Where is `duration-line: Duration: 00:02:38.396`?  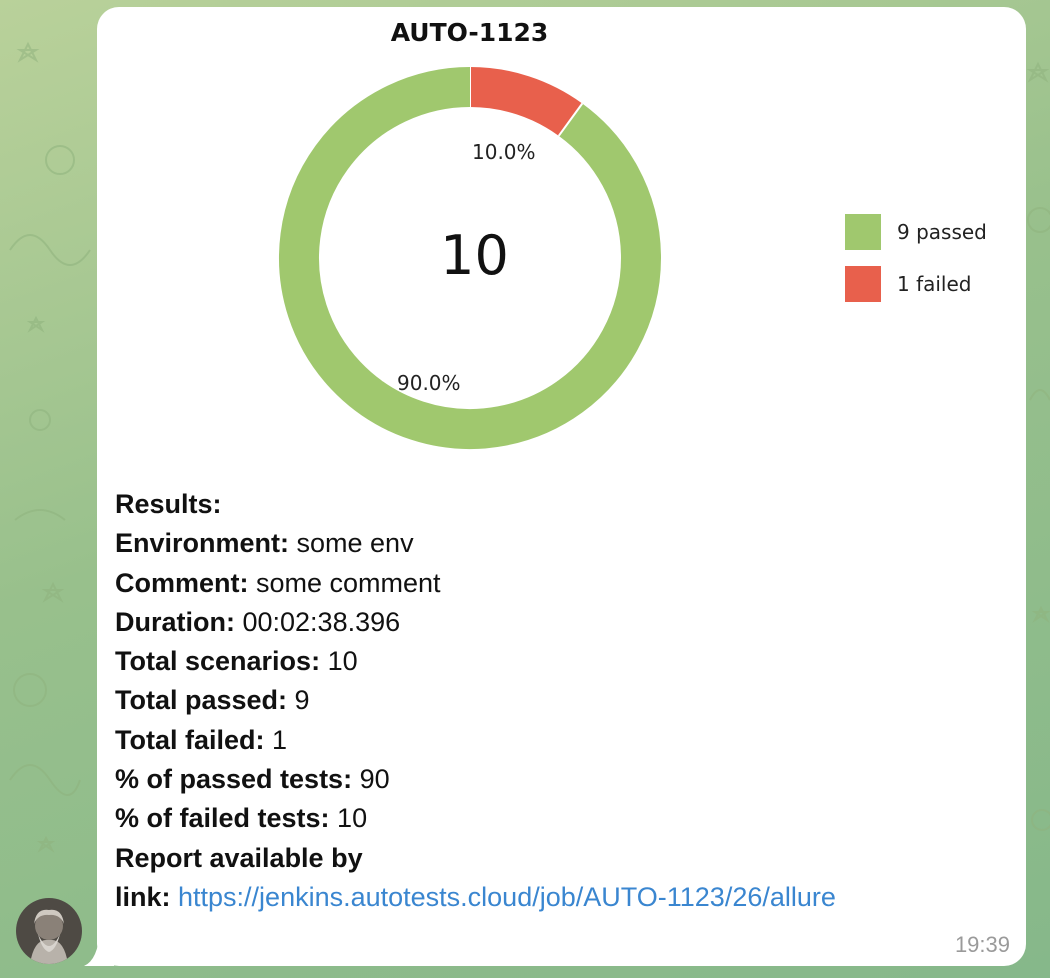 duration-line: Duration: 00:02:38.396 is located at coordinates (258, 621).